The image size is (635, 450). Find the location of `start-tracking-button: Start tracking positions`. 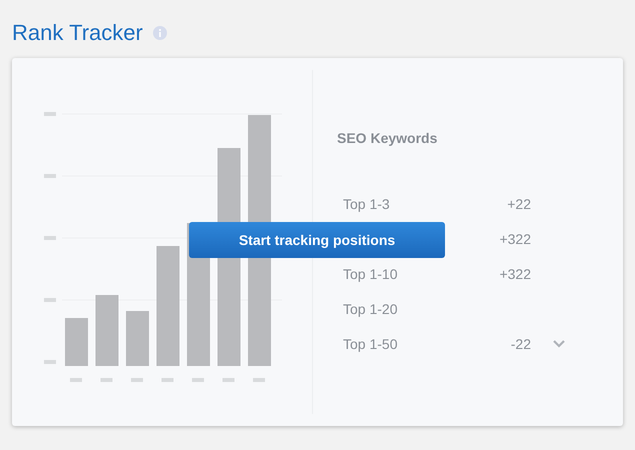

start-tracking-button: Start tracking positions is located at coordinates (317, 240).